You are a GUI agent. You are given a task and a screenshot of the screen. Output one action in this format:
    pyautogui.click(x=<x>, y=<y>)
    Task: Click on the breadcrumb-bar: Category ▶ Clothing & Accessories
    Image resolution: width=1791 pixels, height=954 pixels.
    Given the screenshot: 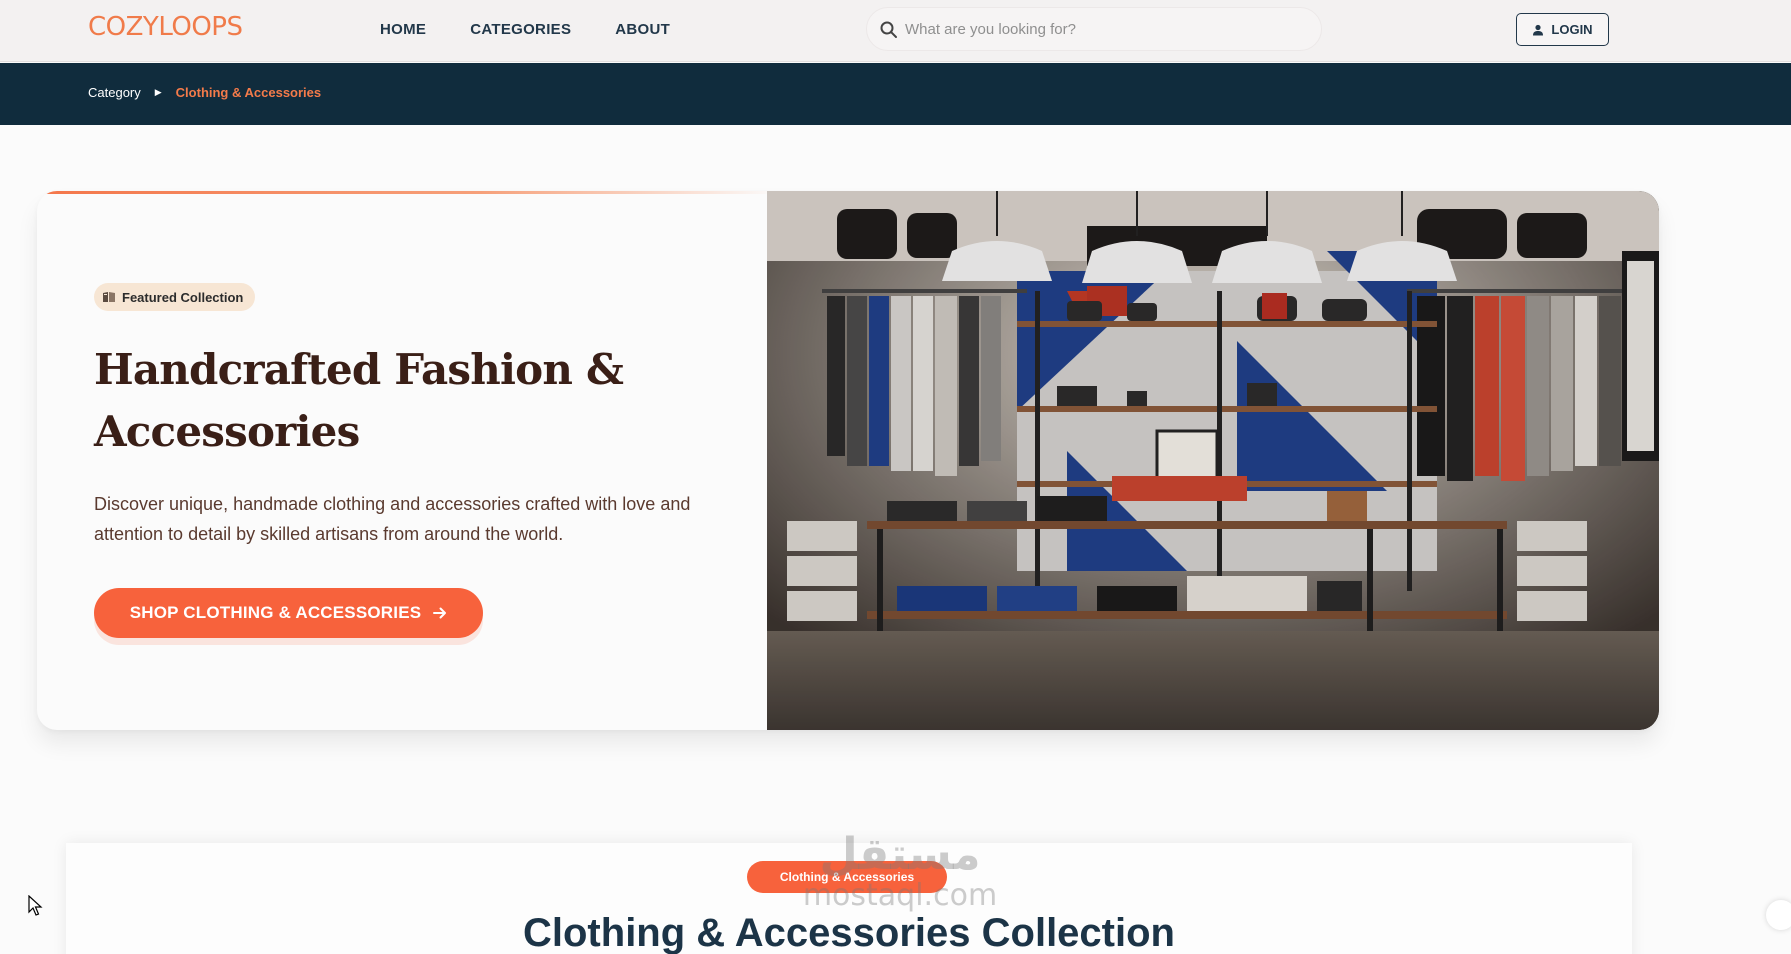 What is the action you would take?
    pyautogui.click(x=895, y=94)
    